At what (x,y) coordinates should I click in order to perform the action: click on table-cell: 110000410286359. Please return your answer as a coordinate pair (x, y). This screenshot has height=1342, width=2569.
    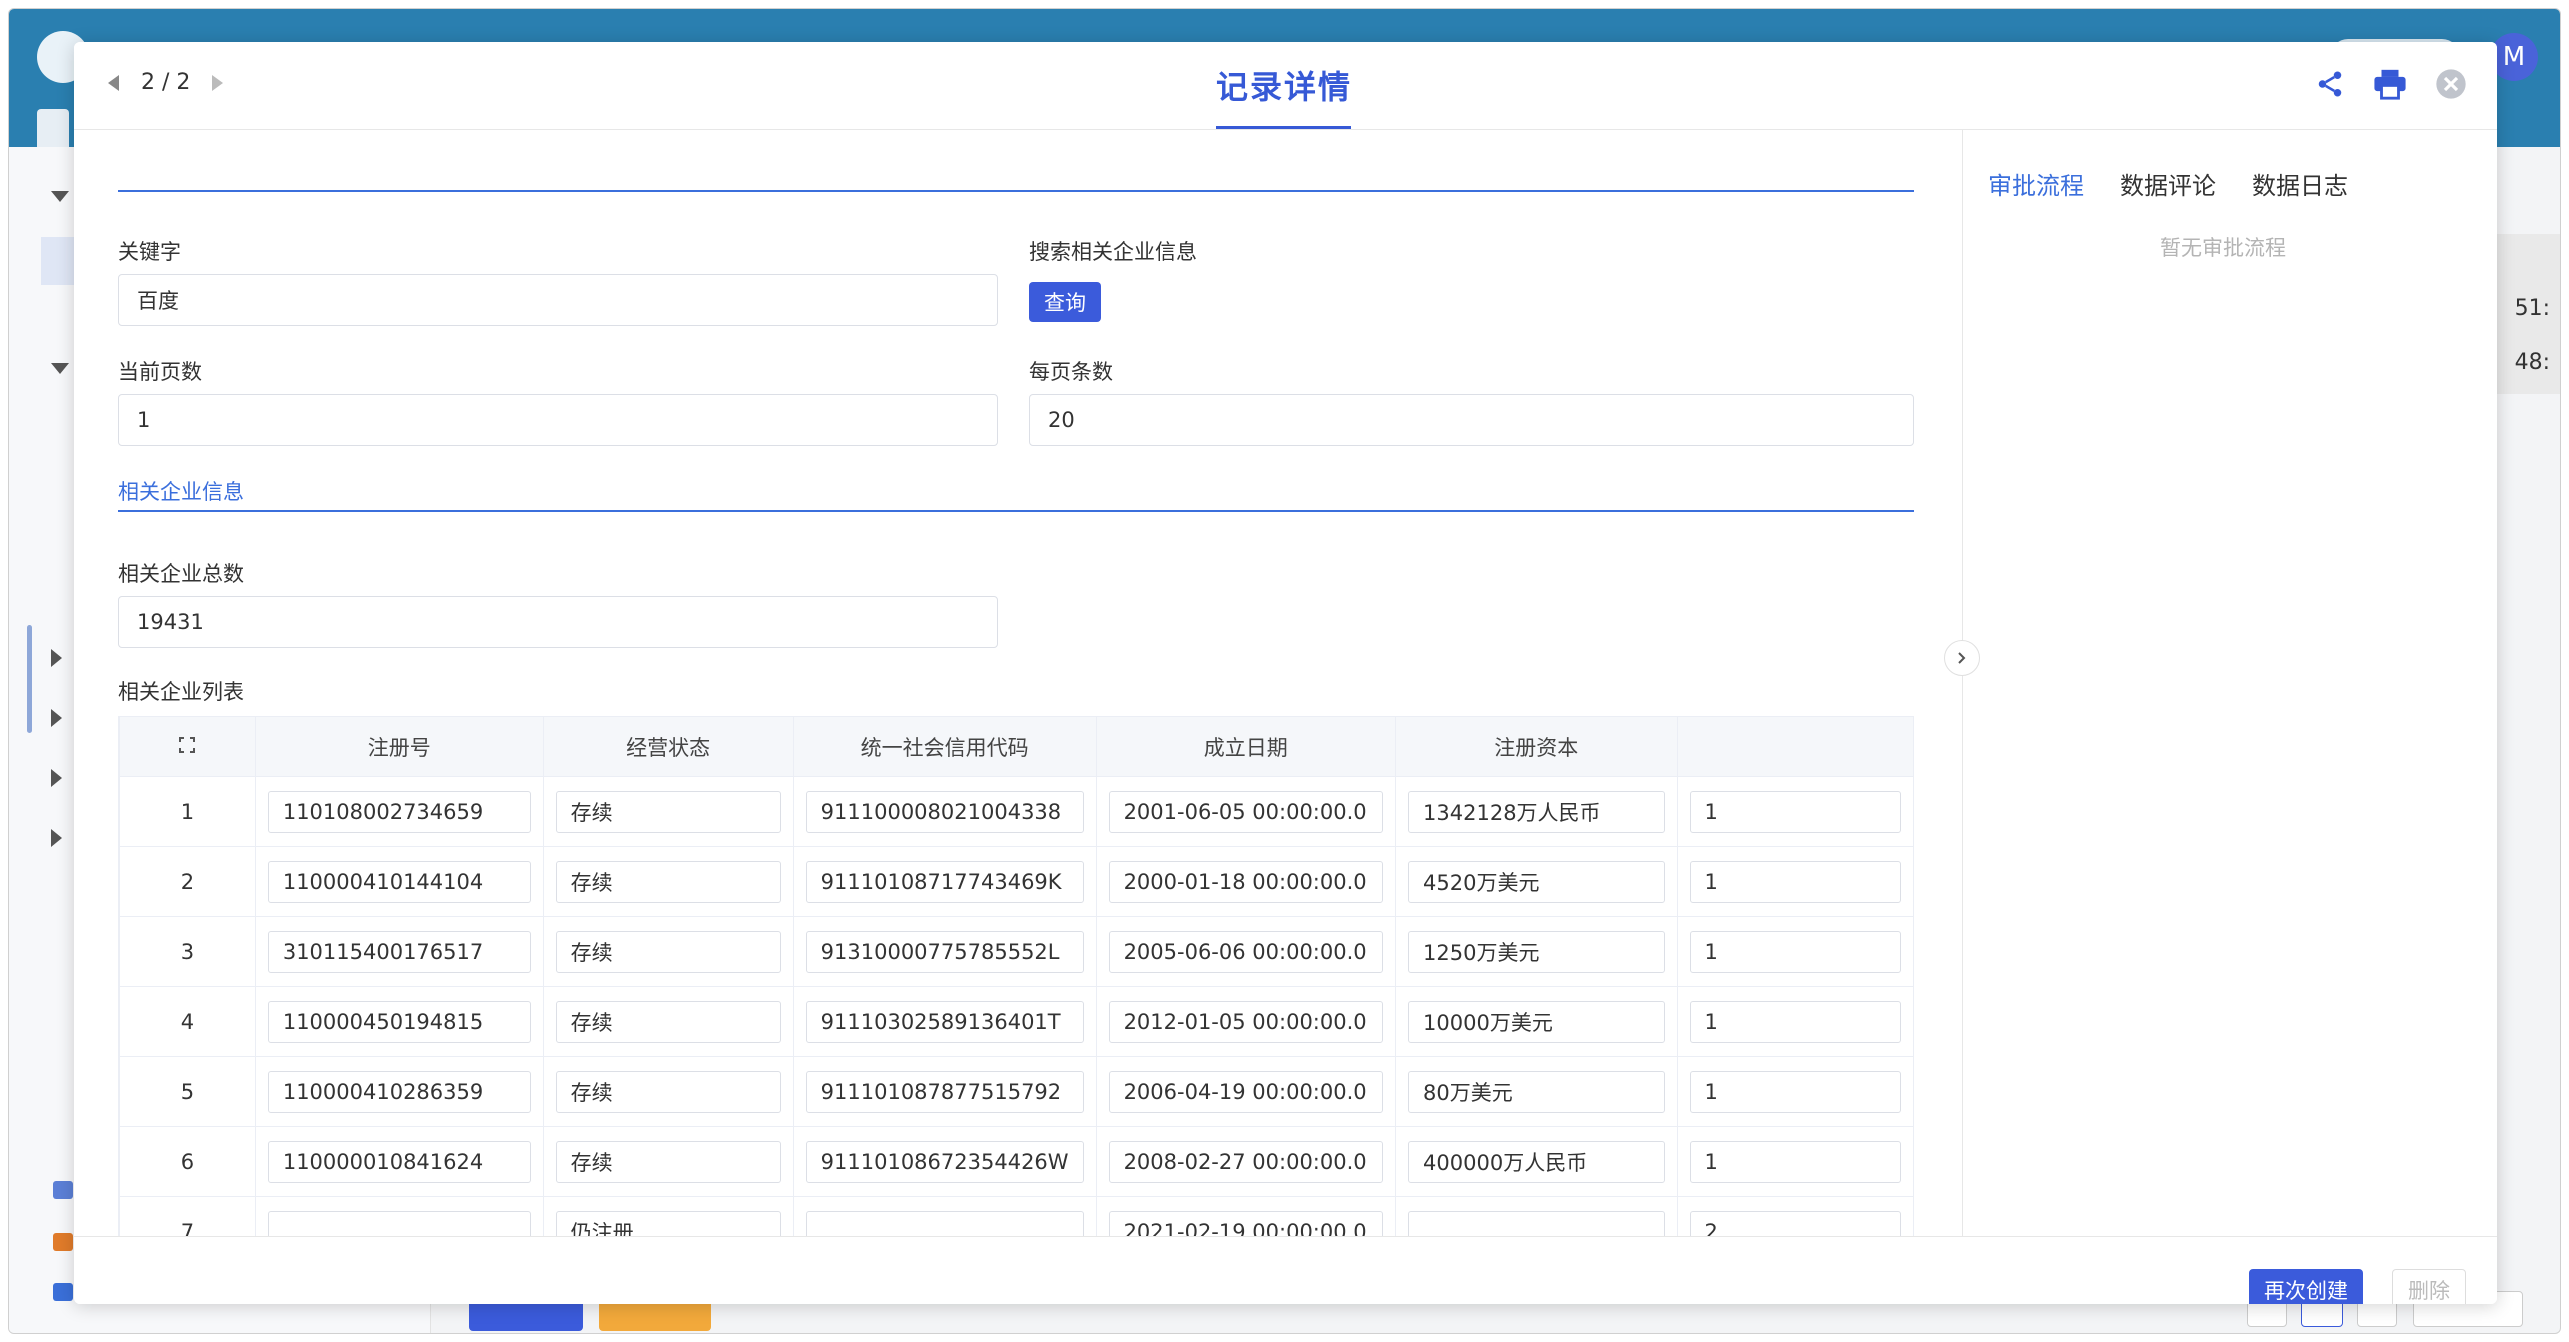
    Looking at the image, I should click on (399, 1091).